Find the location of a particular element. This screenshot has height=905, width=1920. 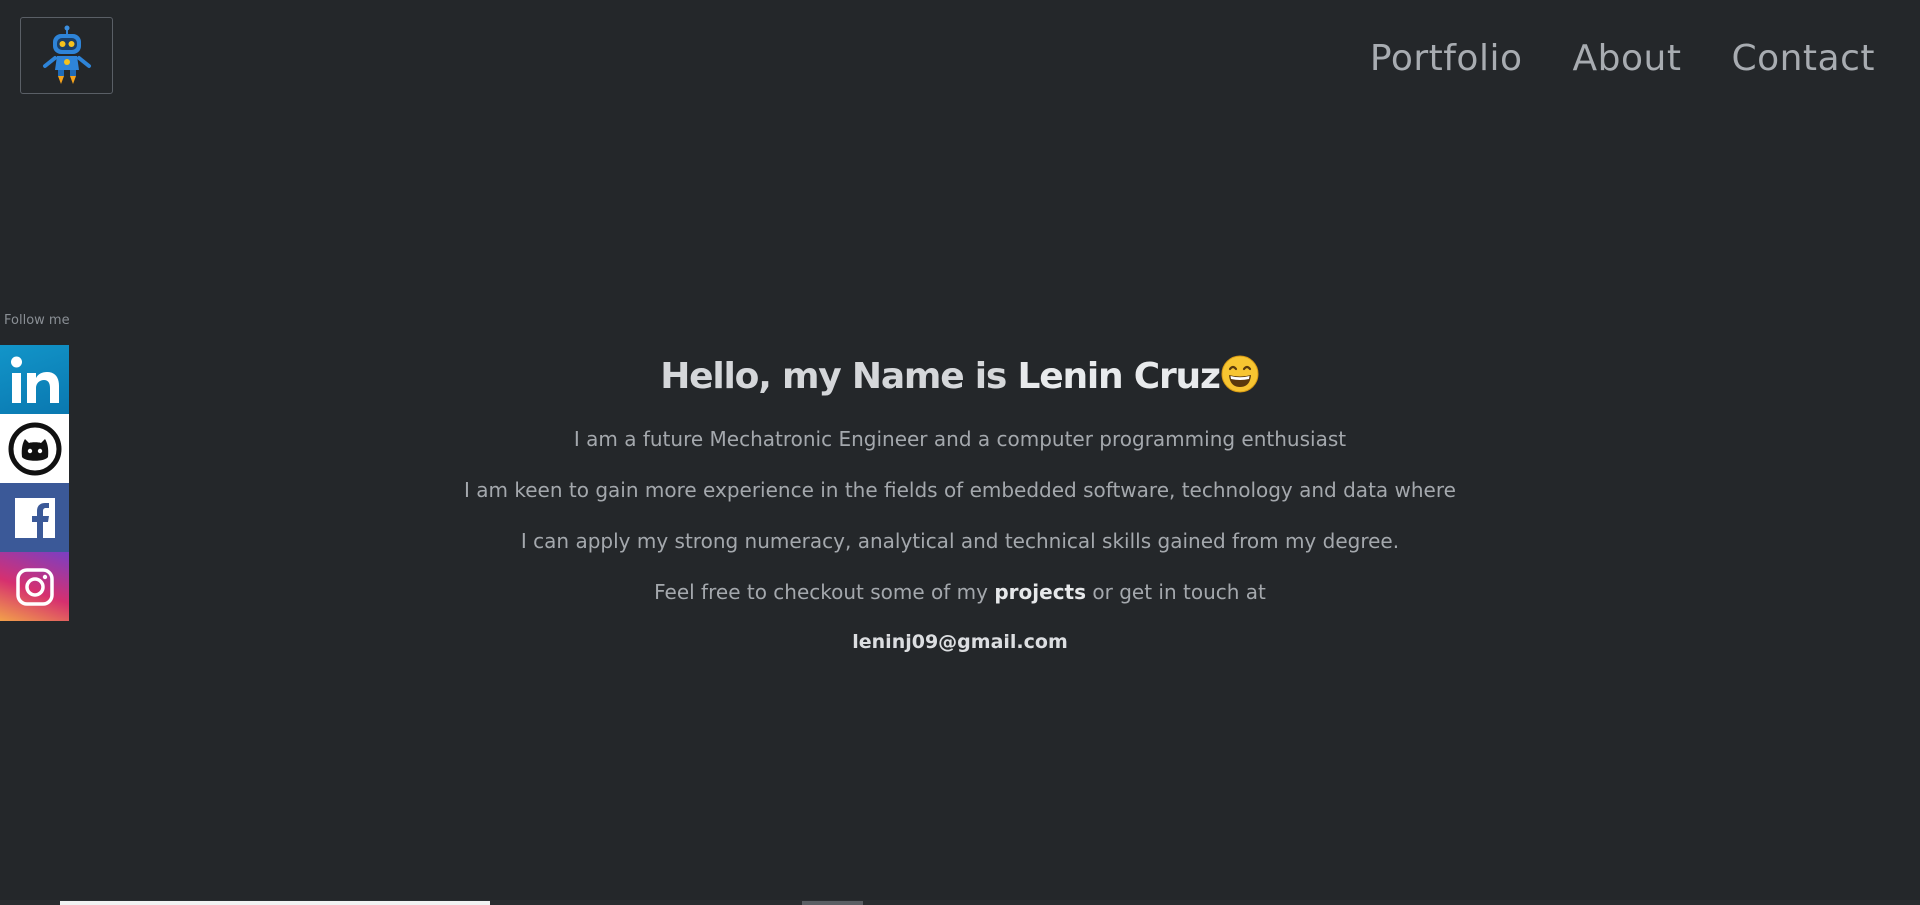

scroll-track-highlight is located at coordinates (275, 903).